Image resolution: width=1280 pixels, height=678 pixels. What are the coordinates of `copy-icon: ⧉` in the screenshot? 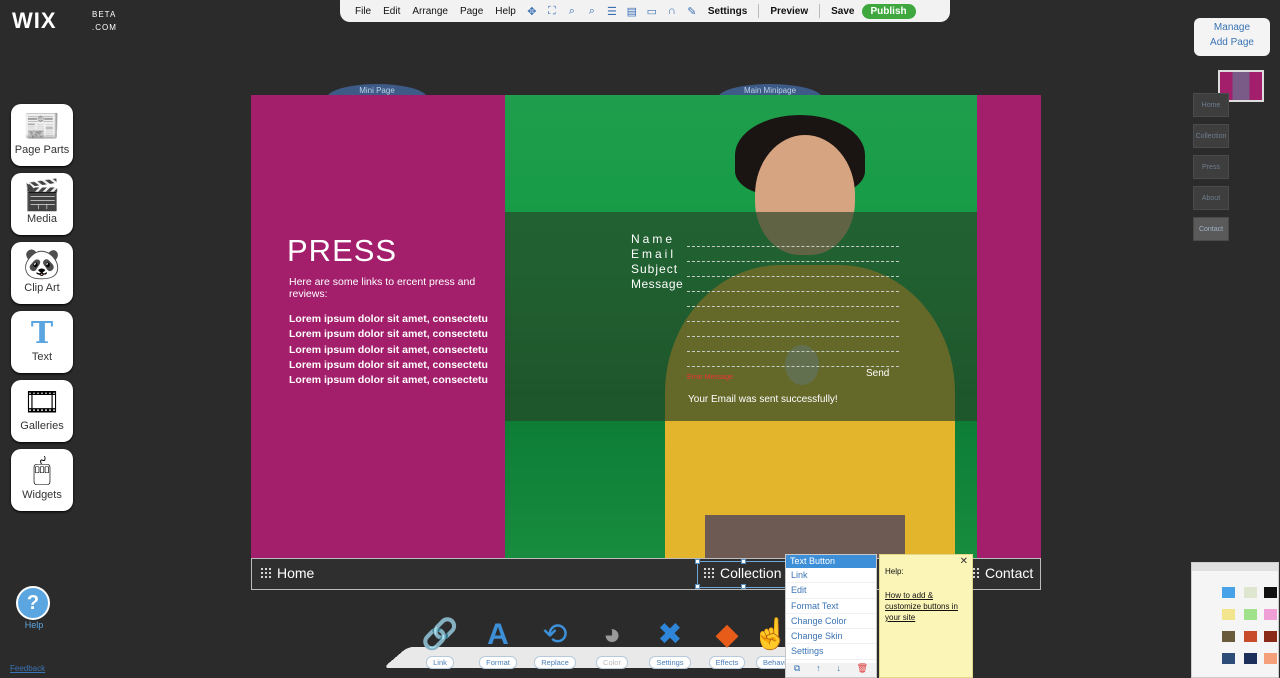 It's located at (797, 670).